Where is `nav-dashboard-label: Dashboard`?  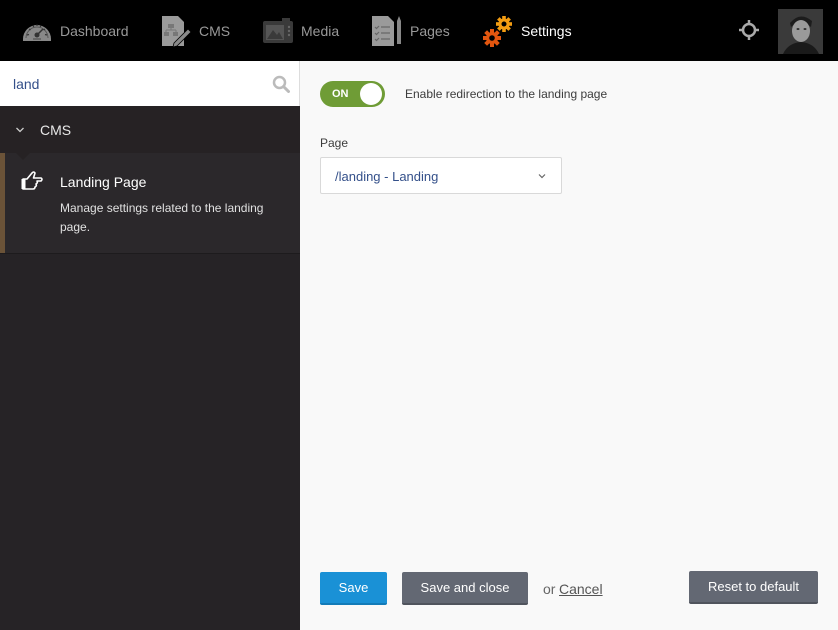 nav-dashboard-label: Dashboard is located at coordinates (94, 30).